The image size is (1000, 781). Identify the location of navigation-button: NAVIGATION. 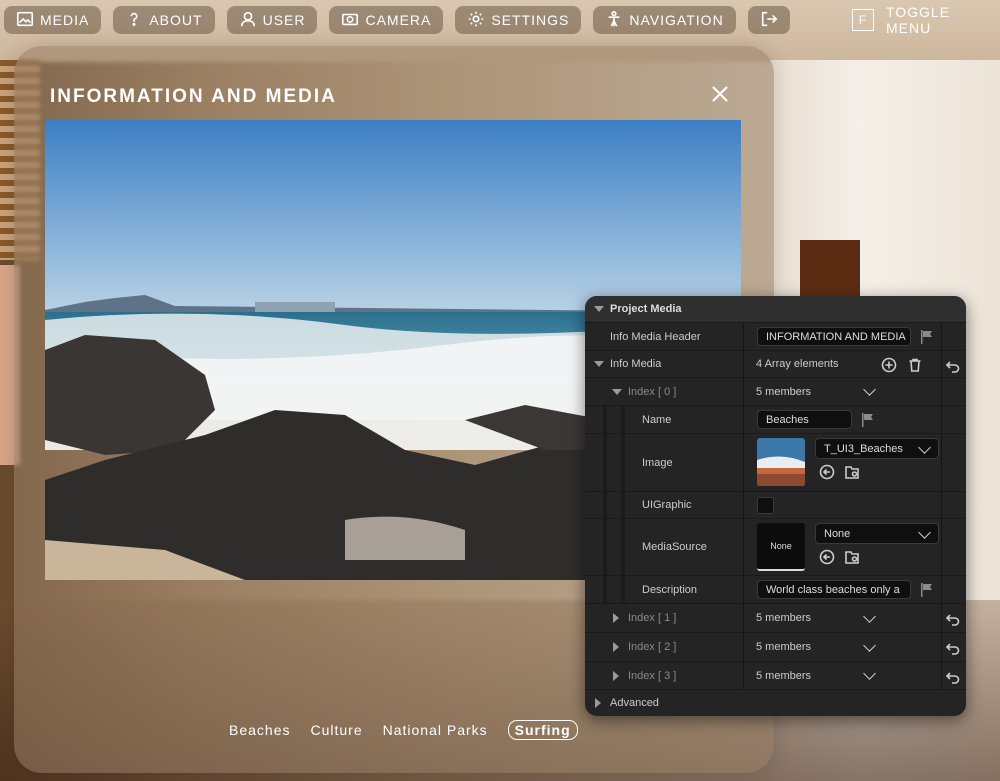
(664, 20).